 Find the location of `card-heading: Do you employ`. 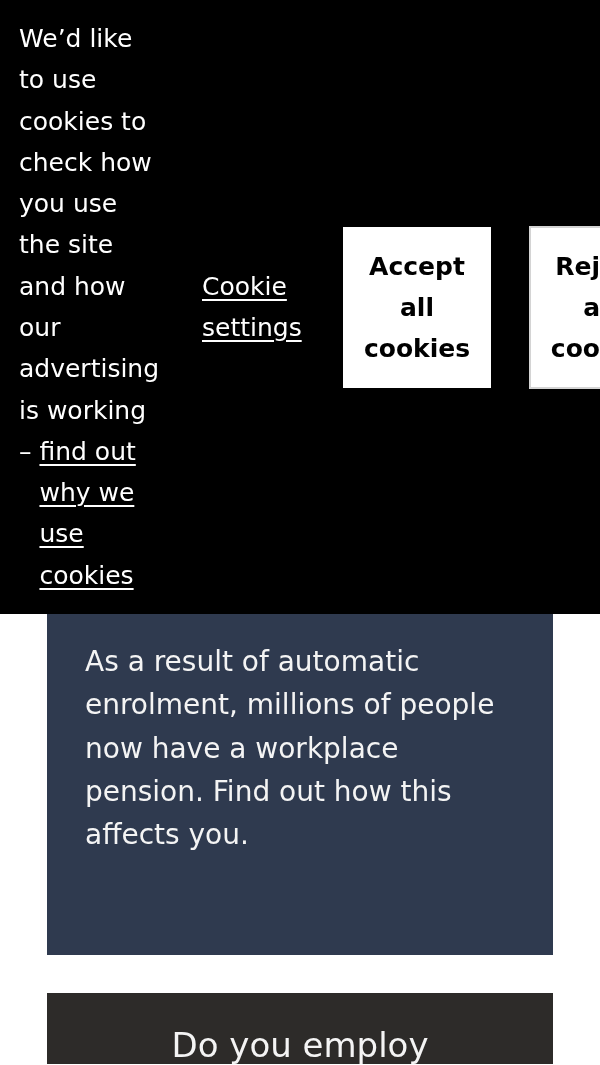

card-heading: Do you employ is located at coordinates (300, 1045).